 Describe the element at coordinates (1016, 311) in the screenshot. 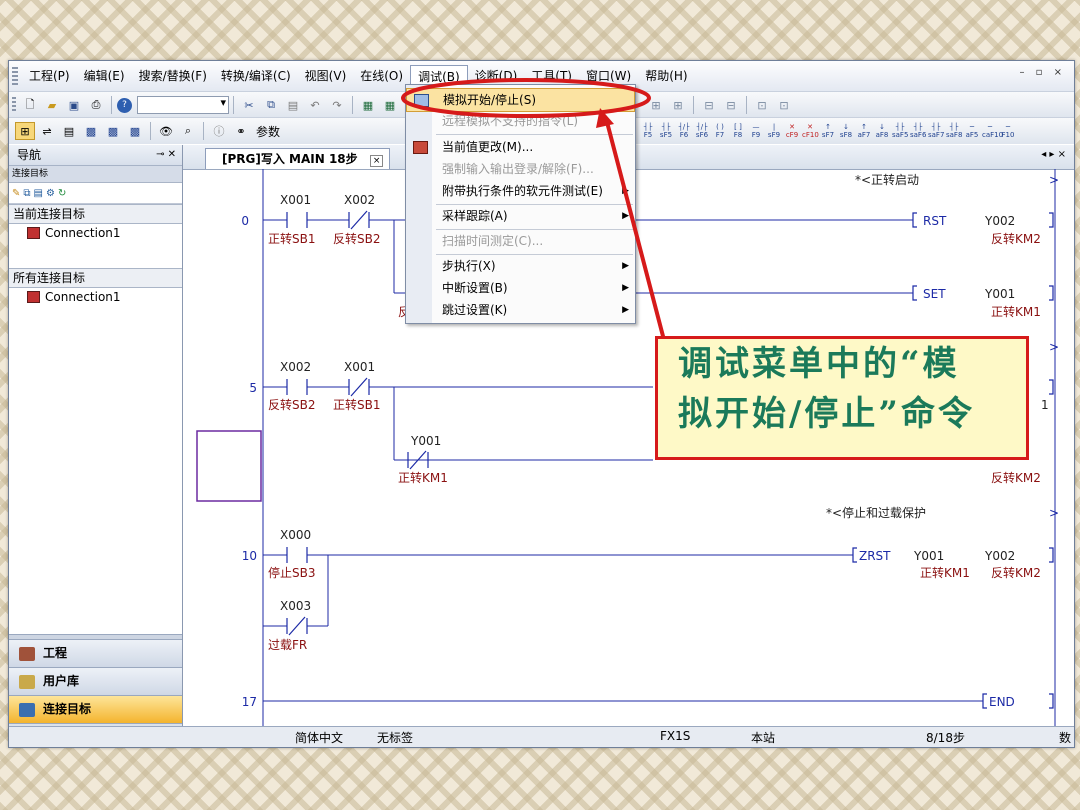

I see `coil-label: 正转KM1` at that location.